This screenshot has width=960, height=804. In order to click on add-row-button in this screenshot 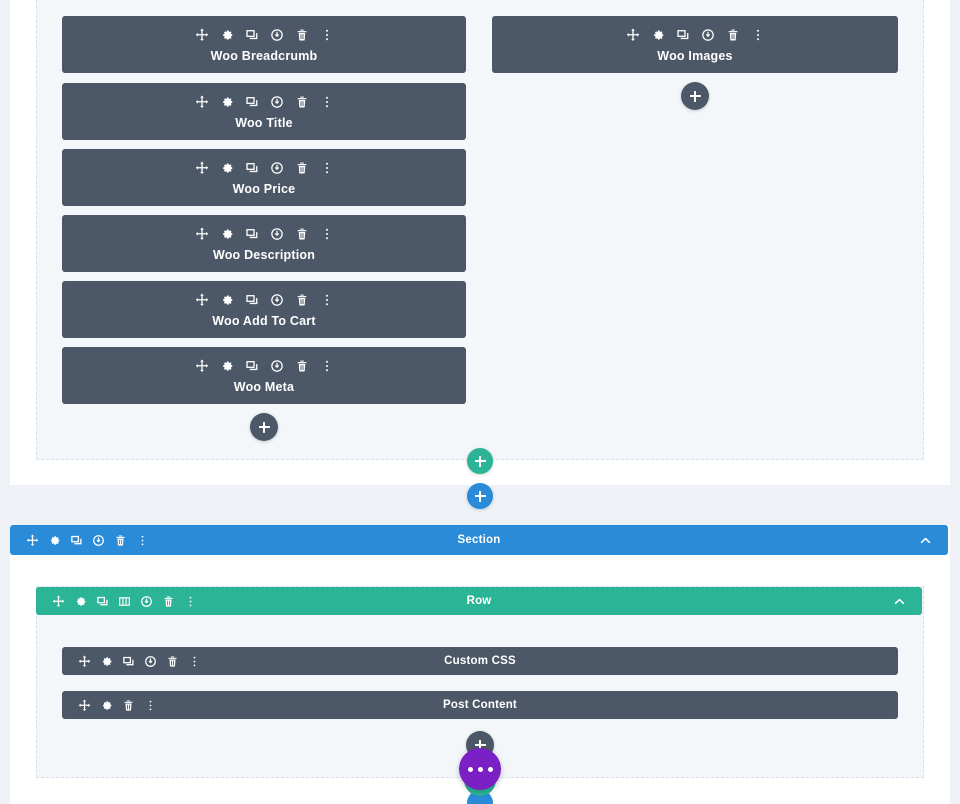, I will do `click(480, 461)`.